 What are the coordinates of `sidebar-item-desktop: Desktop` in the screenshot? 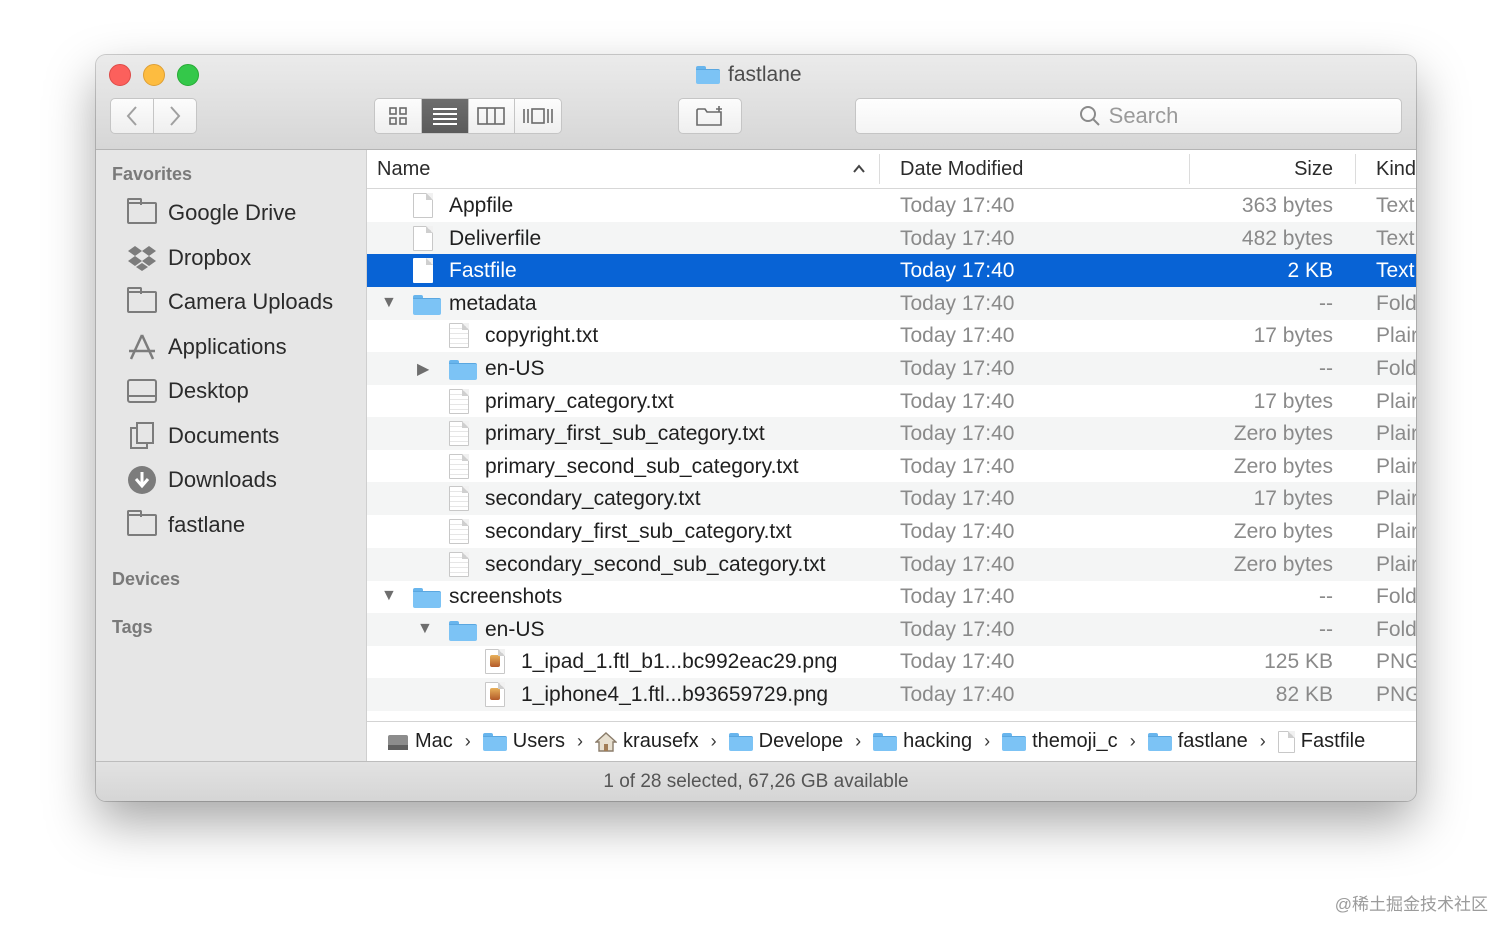 It's located at (187, 391).